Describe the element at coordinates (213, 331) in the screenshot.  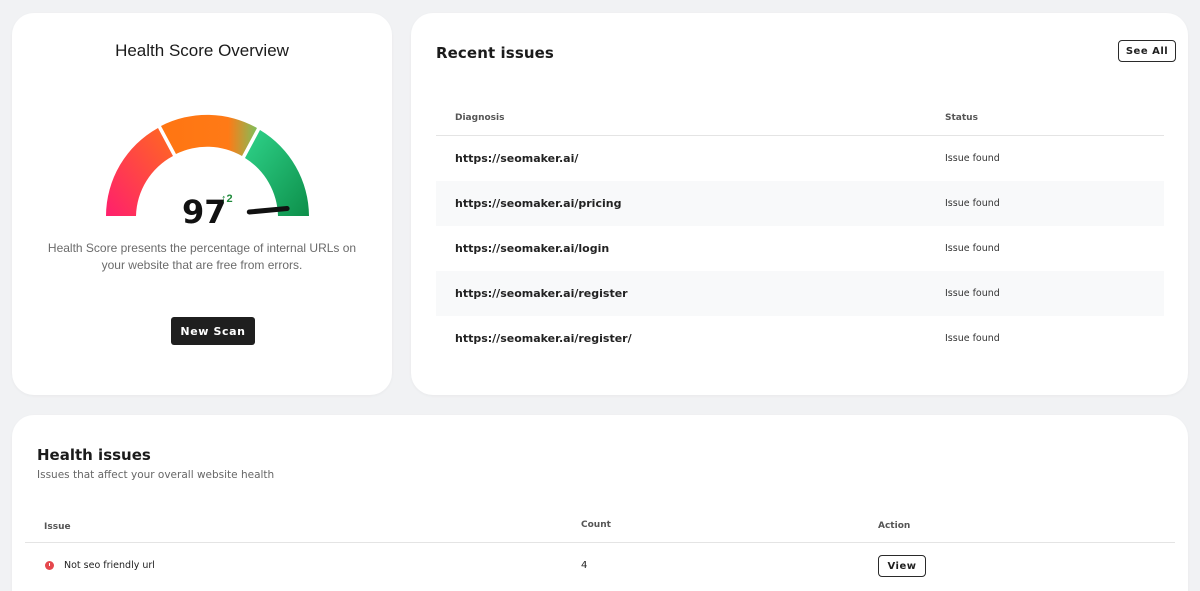
I see `new-scan-button: New Scan` at that location.